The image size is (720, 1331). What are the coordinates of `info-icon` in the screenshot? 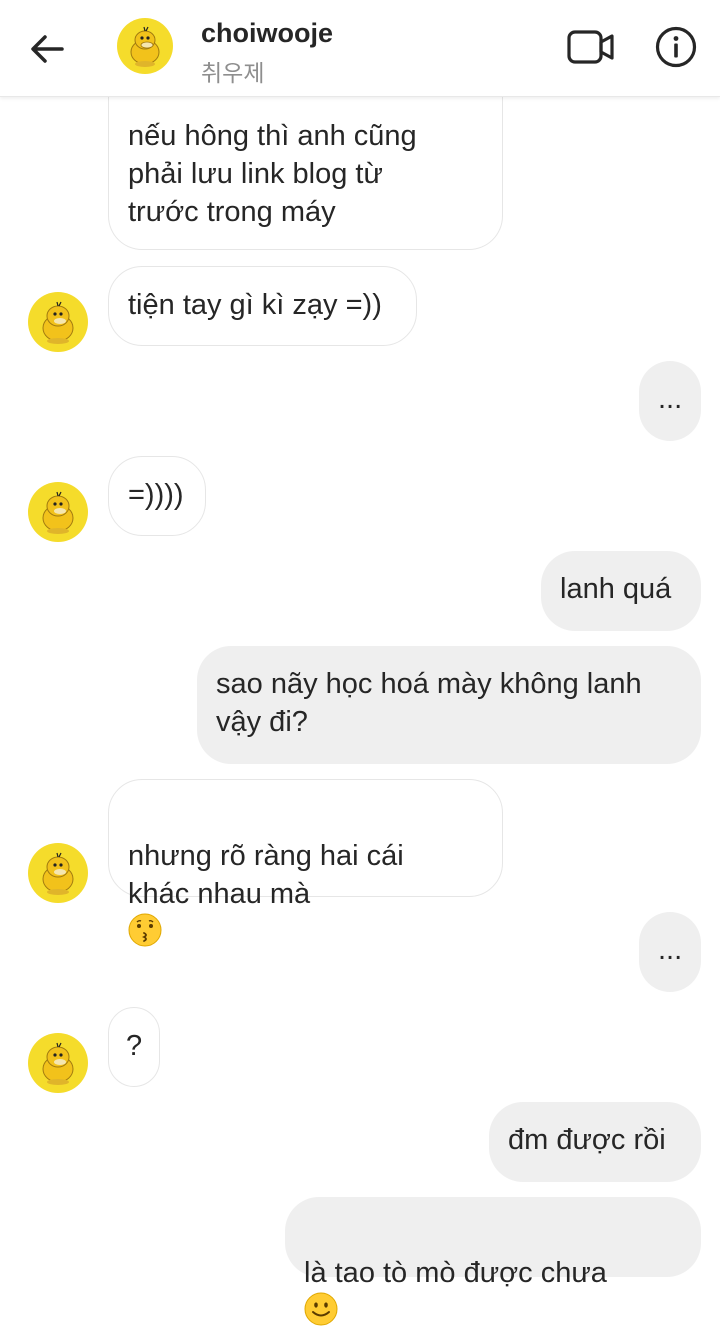 It's located at (676, 47).